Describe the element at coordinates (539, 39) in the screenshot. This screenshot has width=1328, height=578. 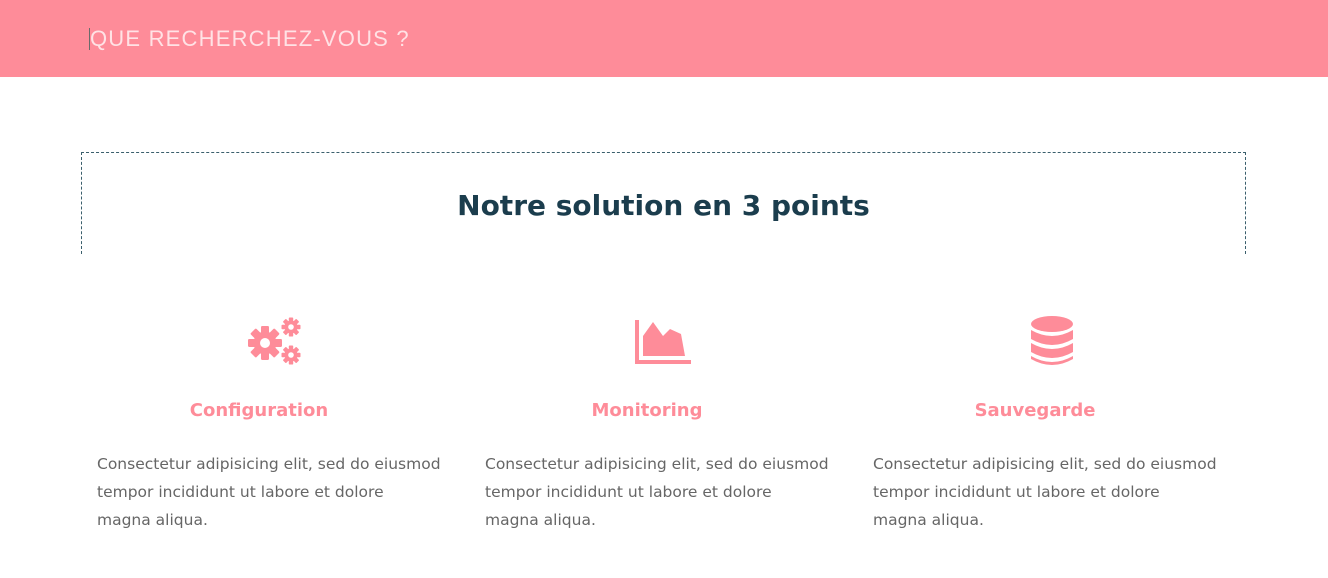
I see `search-input` at that location.